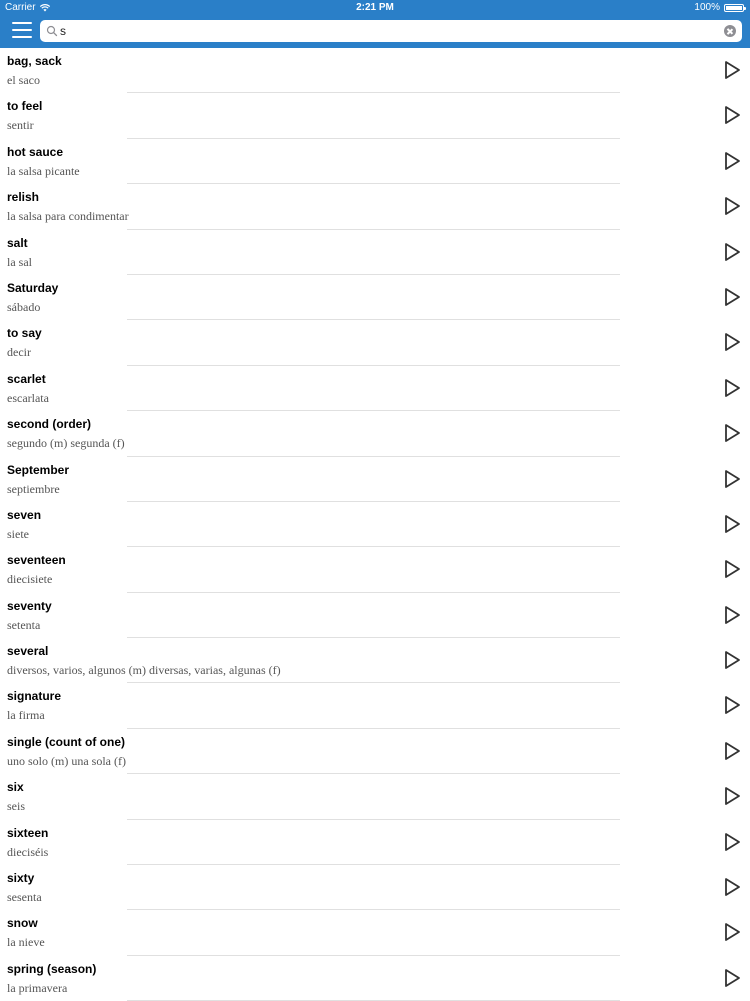  Describe the element at coordinates (26, 942) in the screenshot. I see `spanish-translation: la nieve` at that location.